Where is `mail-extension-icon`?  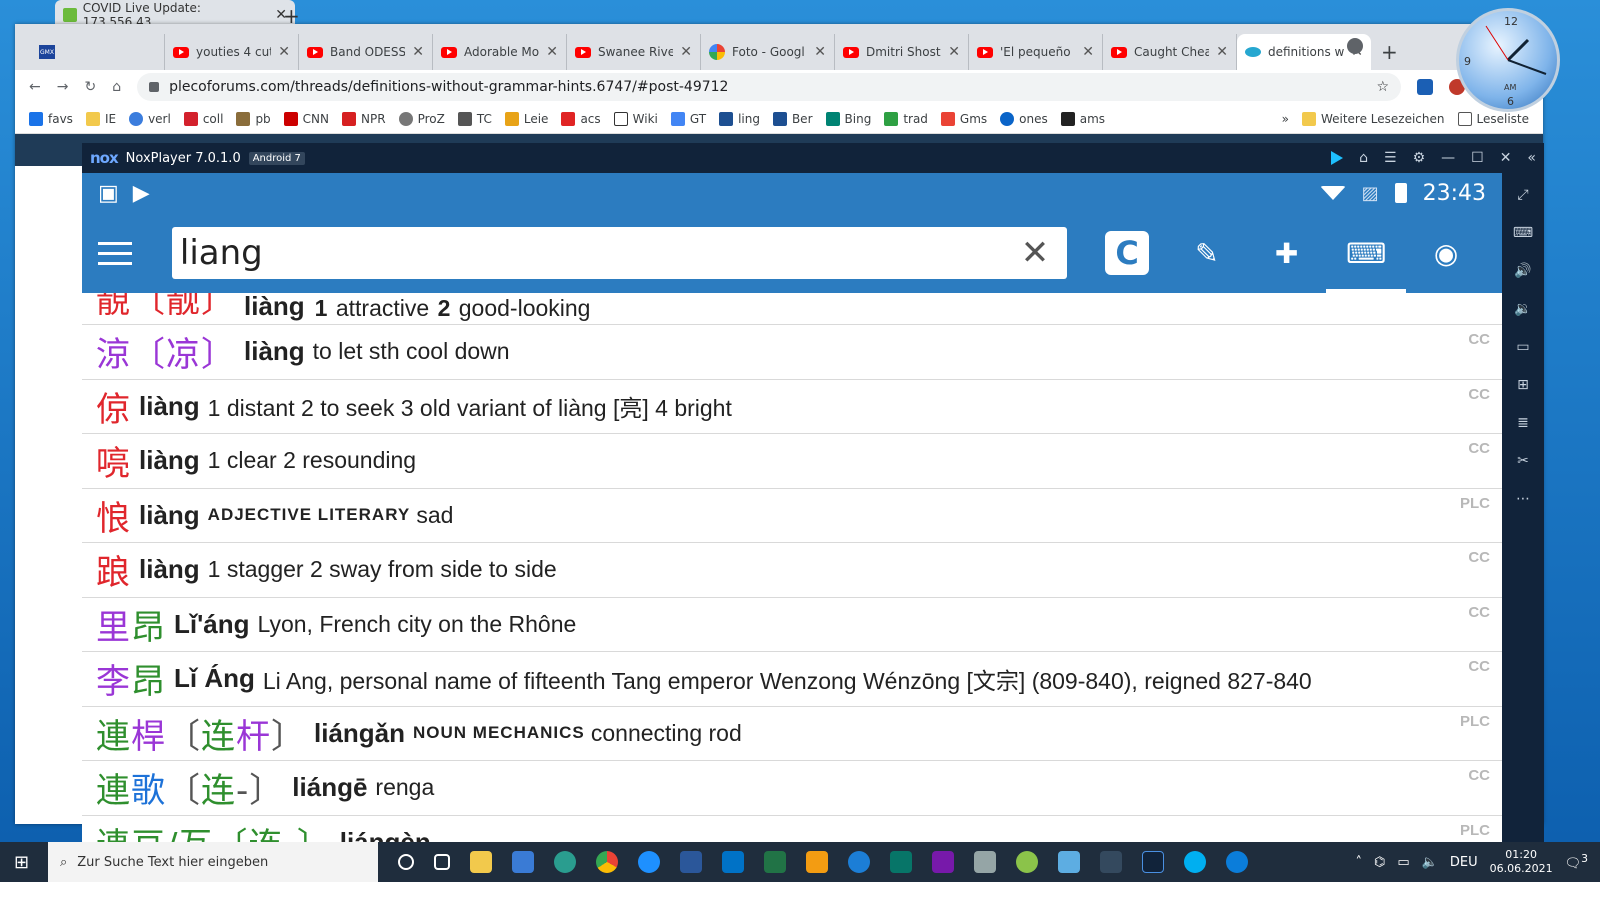 mail-extension-icon is located at coordinates (1425, 87).